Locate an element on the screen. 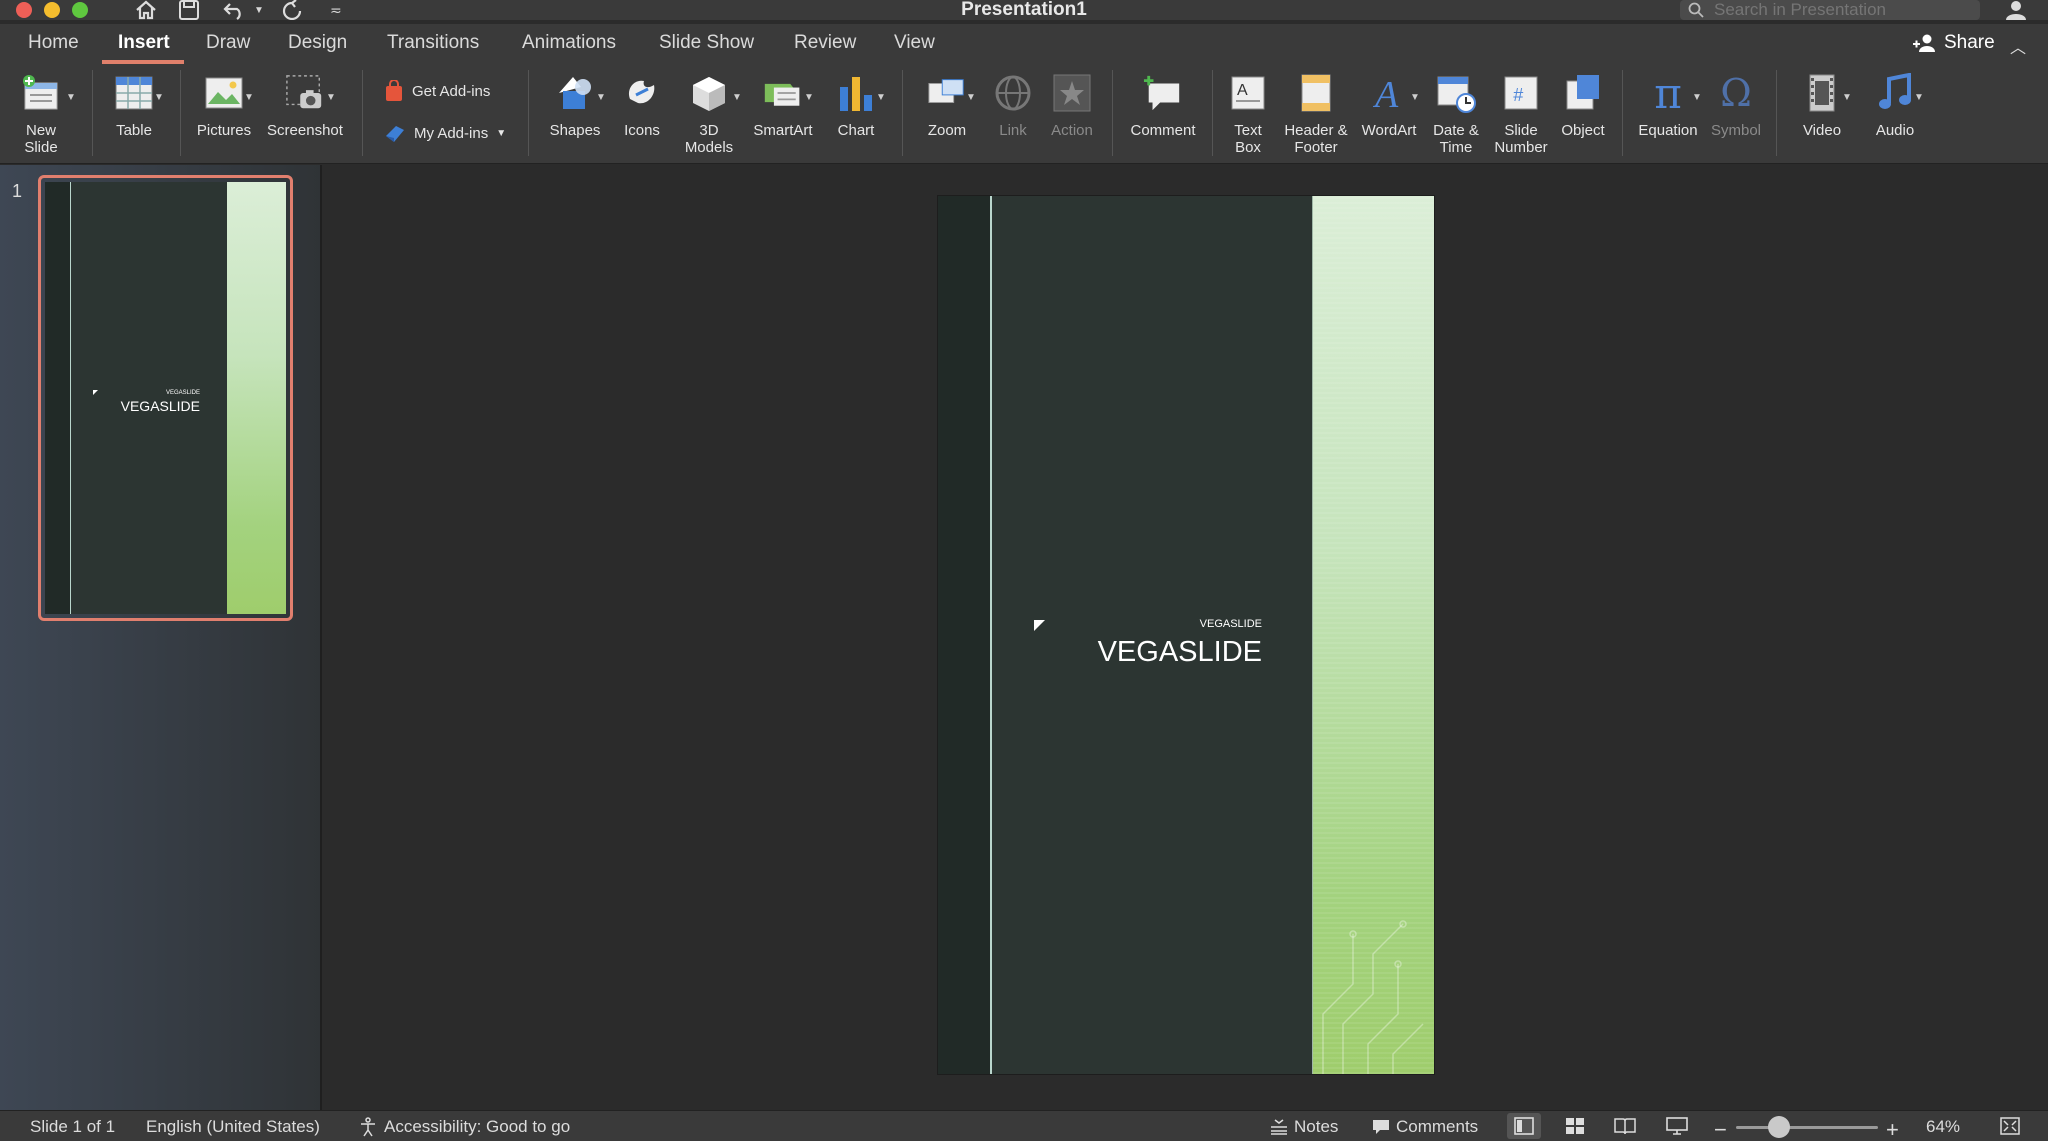 This screenshot has width=2048, height=1141. slide-subtitle: VEGASLIDE is located at coordinates (1231, 624).